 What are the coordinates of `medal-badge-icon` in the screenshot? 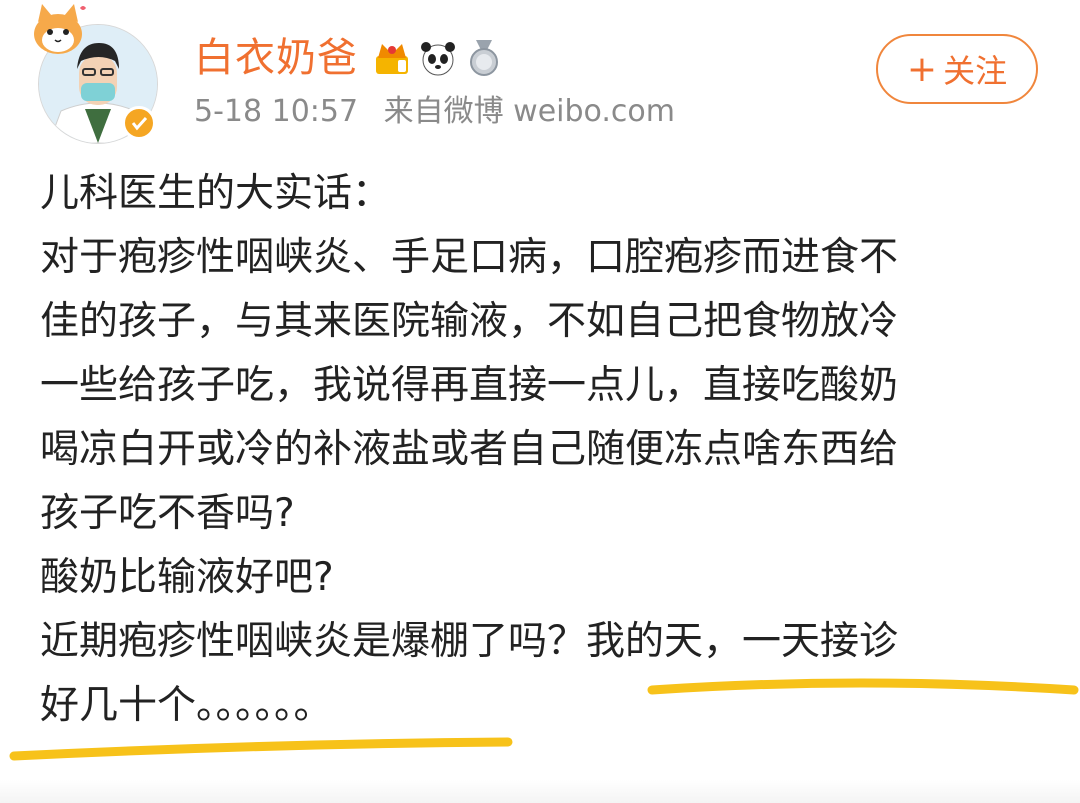 It's located at (484, 58).